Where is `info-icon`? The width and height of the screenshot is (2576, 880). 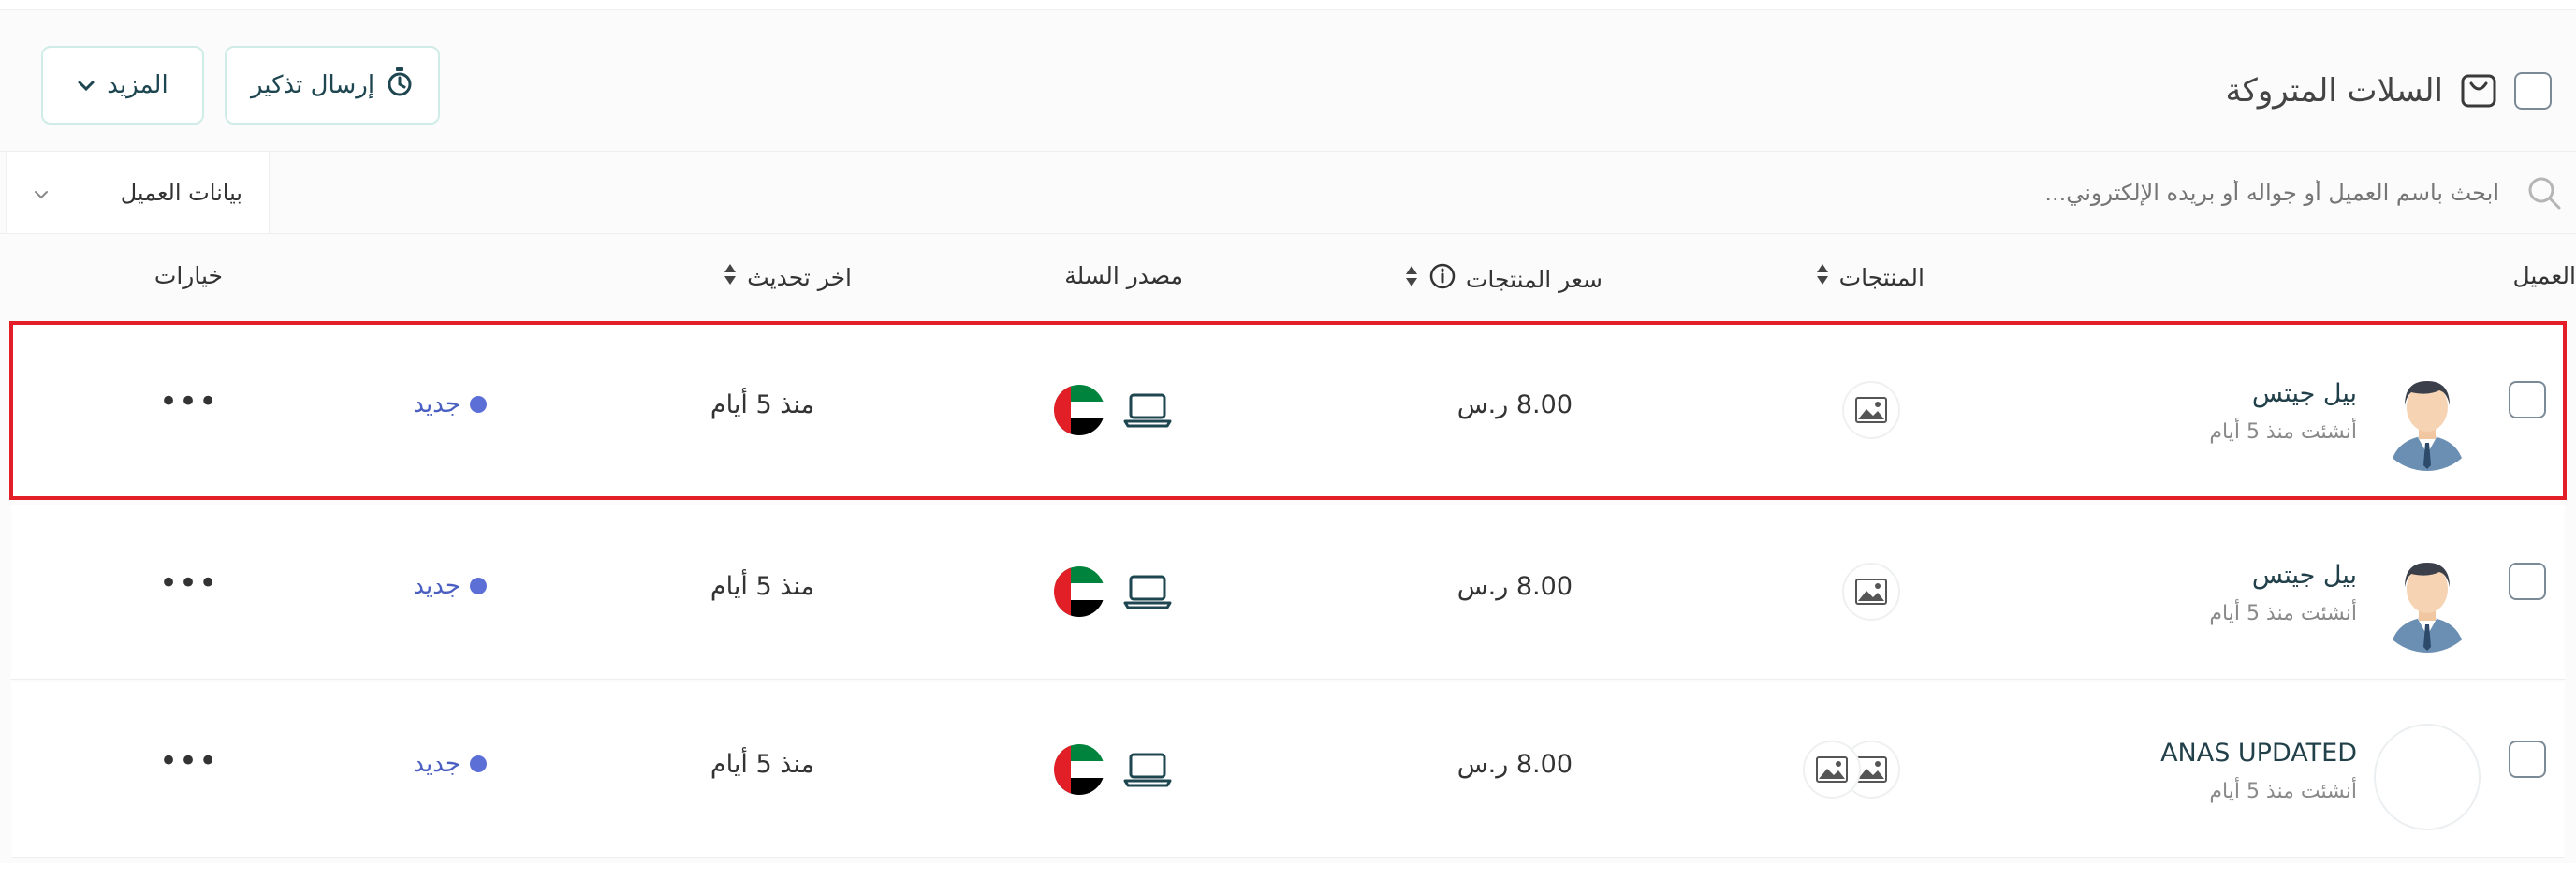 info-icon is located at coordinates (1442, 279).